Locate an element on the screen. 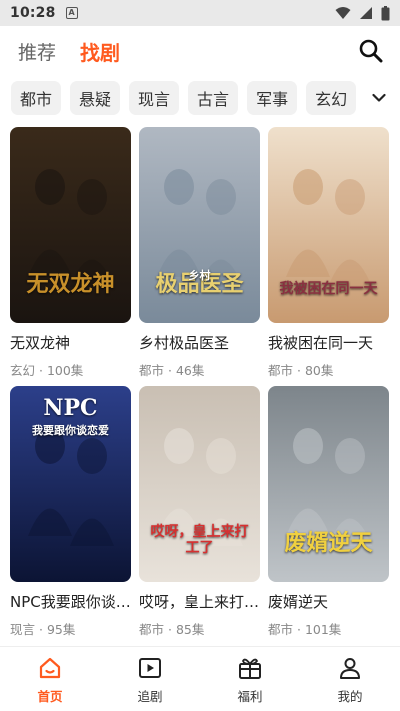 This screenshot has width=400, height=711. drama-genre: 玄幻 is located at coordinates (23, 370).